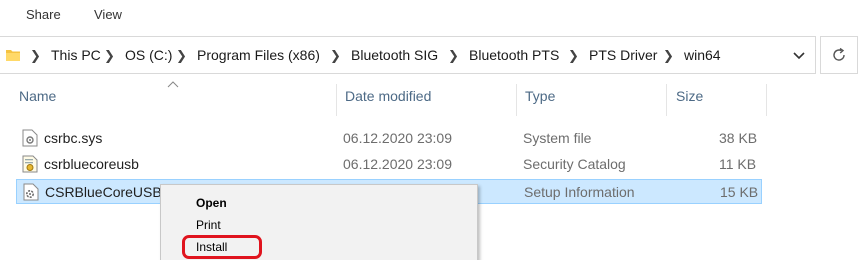 This screenshot has height=260, width=865. What do you see at coordinates (738, 164) in the screenshot?
I see `file-size: 11 KB` at bounding box center [738, 164].